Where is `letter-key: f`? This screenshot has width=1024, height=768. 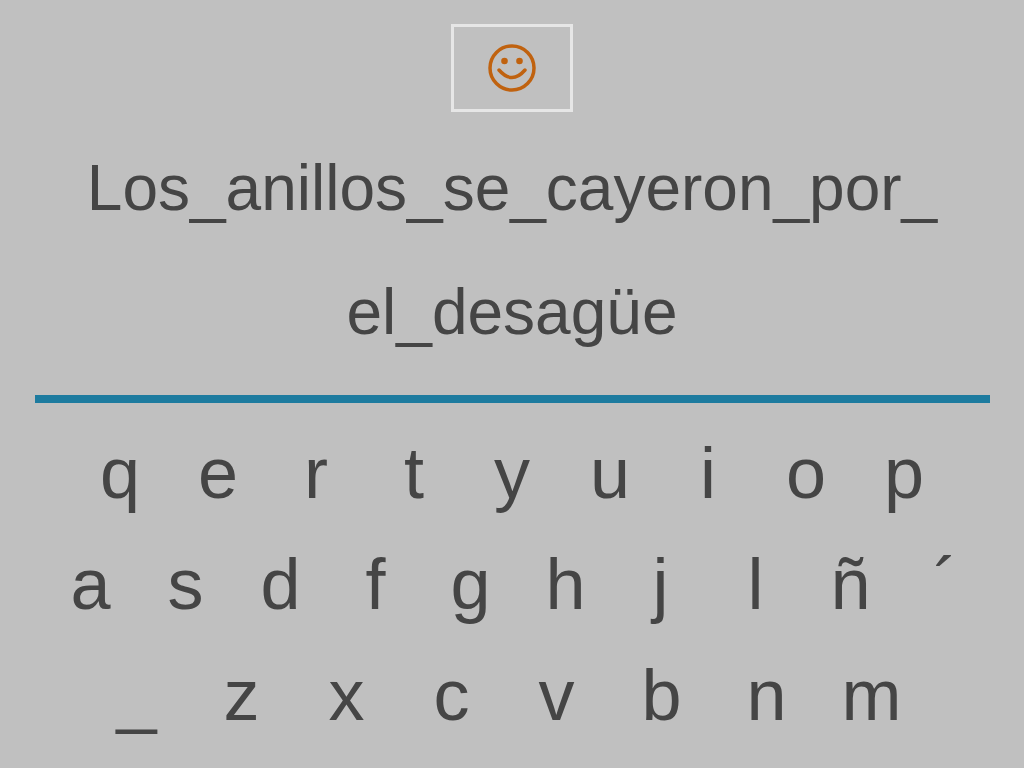
letter-key: f is located at coordinates (375, 583).